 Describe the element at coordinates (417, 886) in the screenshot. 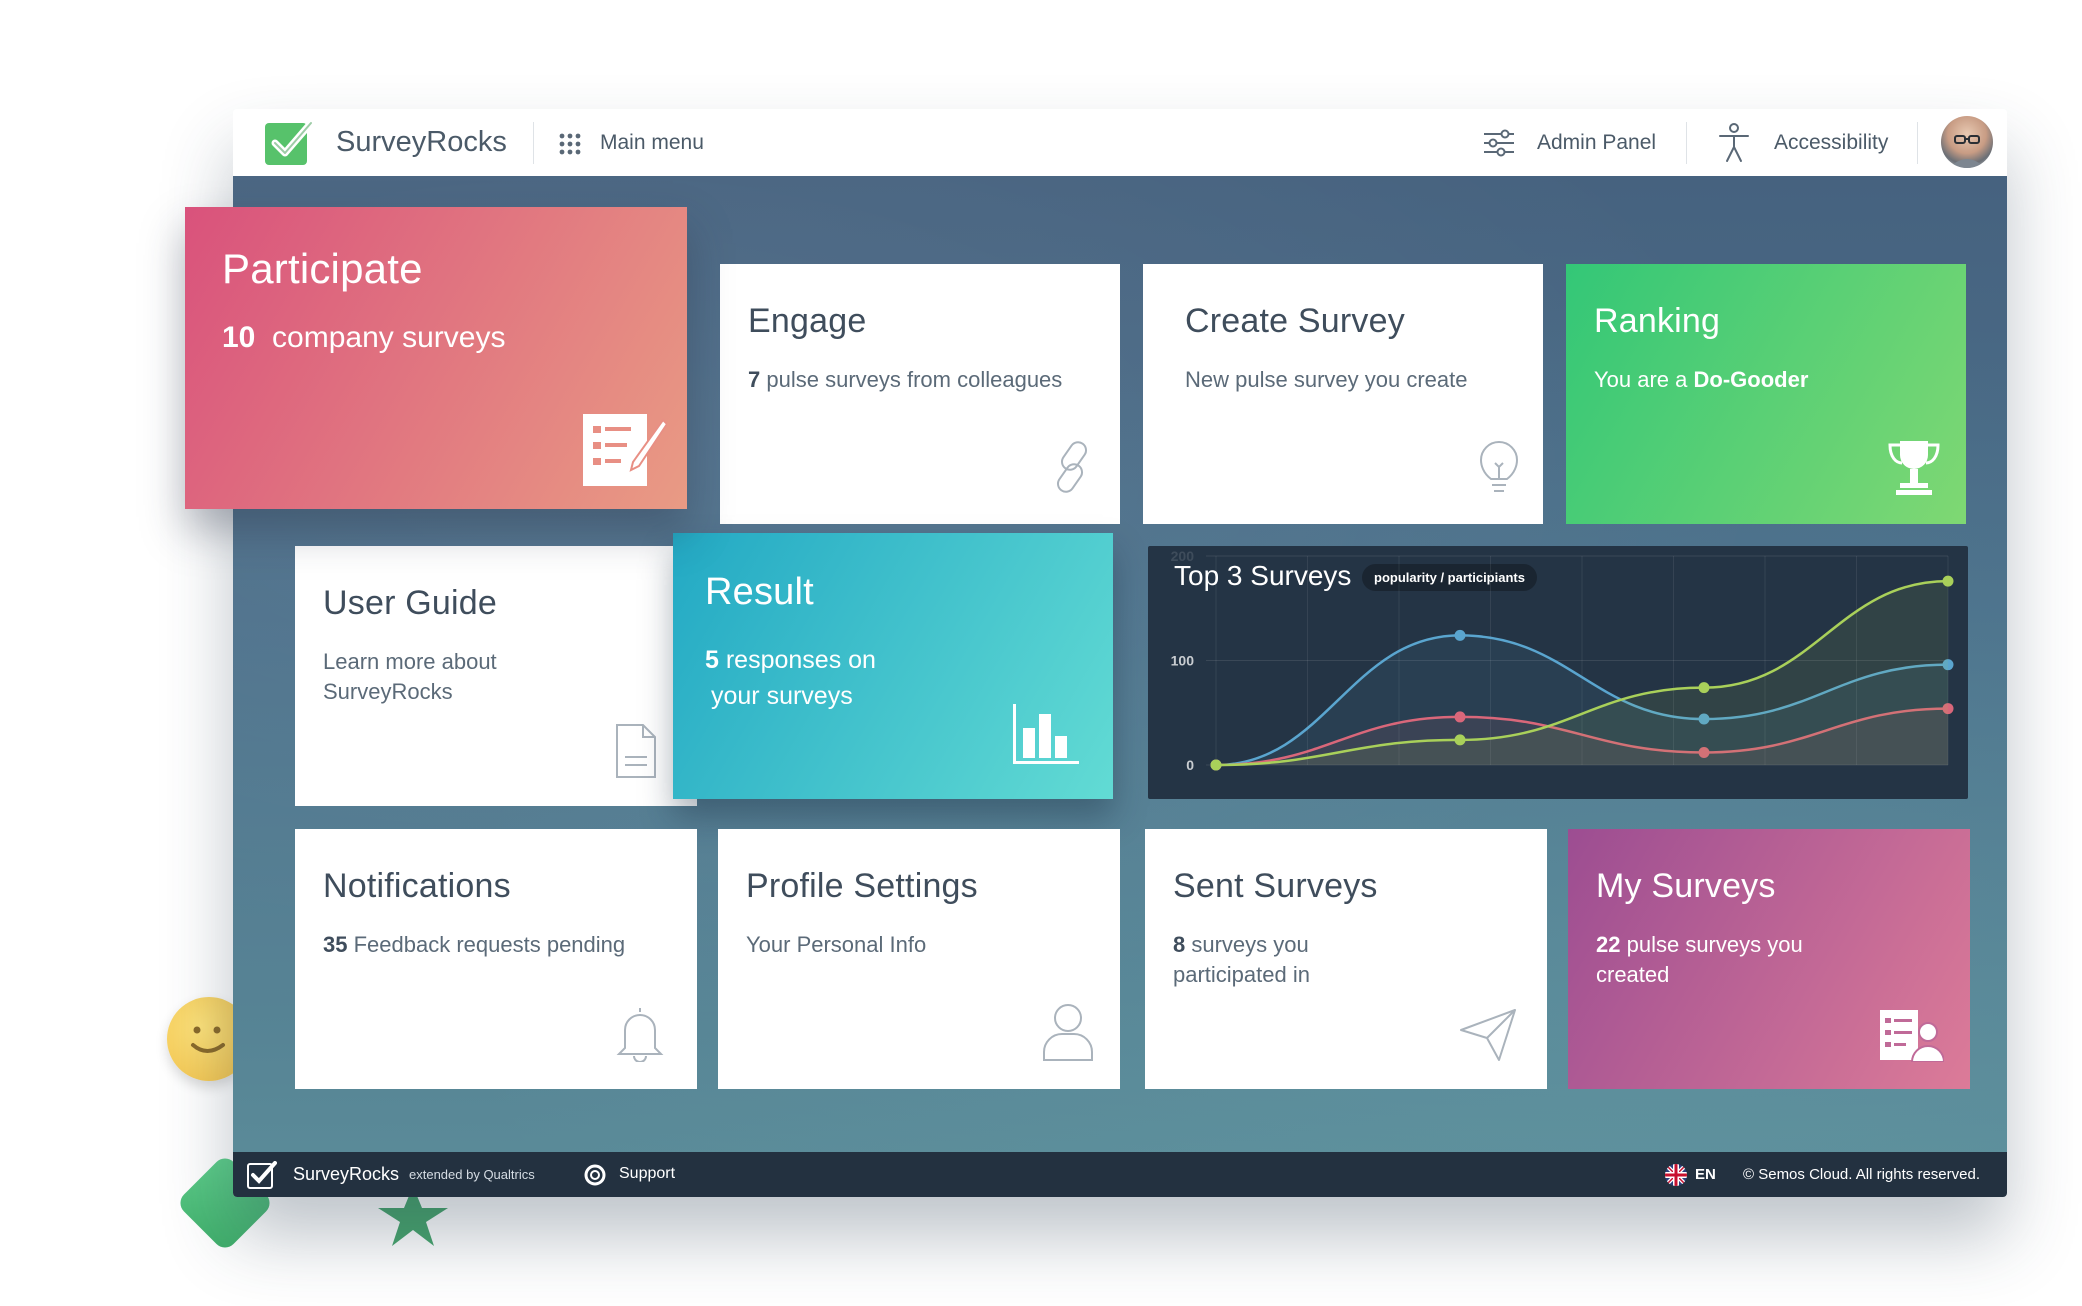

I see `notifications-title: Notifications` at that location.